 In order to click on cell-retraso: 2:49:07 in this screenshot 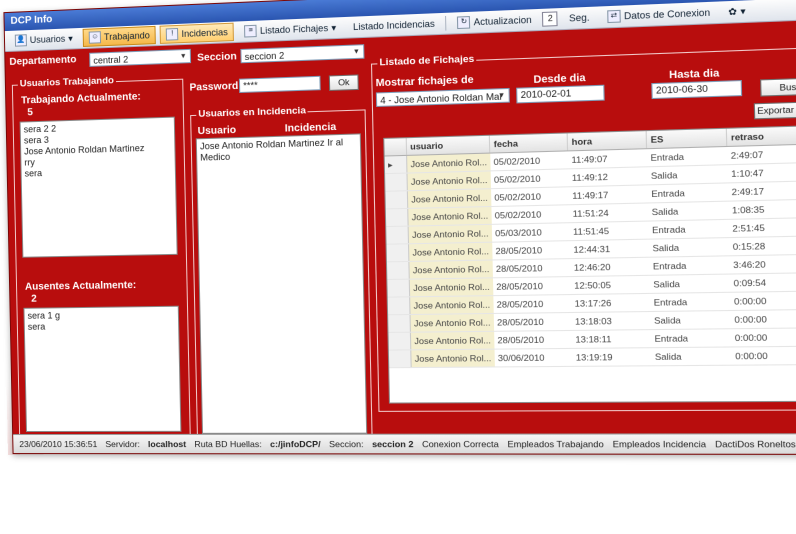, I will do `click(761, 154)`.